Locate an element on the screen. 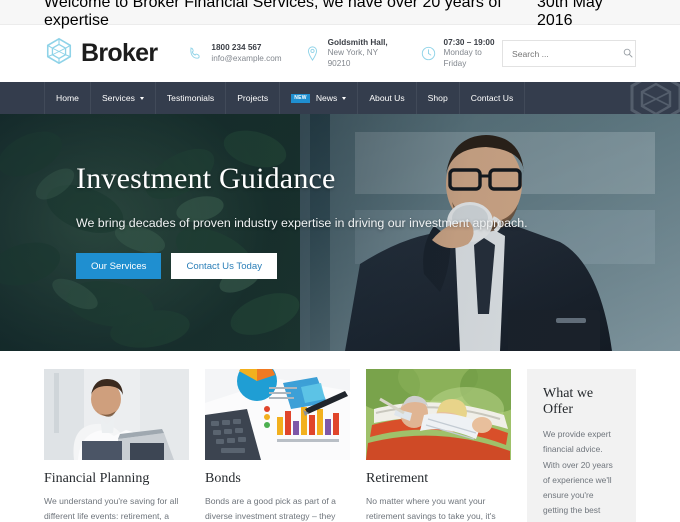 The height and width of the screenshot is (522, 680). hero-button-group: Our Services Contact Us Today is located at coordinates (302, 266).